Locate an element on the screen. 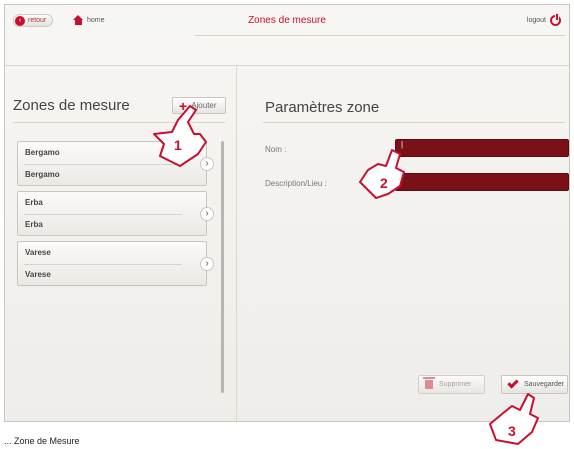 The image size is (574, 449). description-label: Description/Lieu : is located at coordinates (296, 183).